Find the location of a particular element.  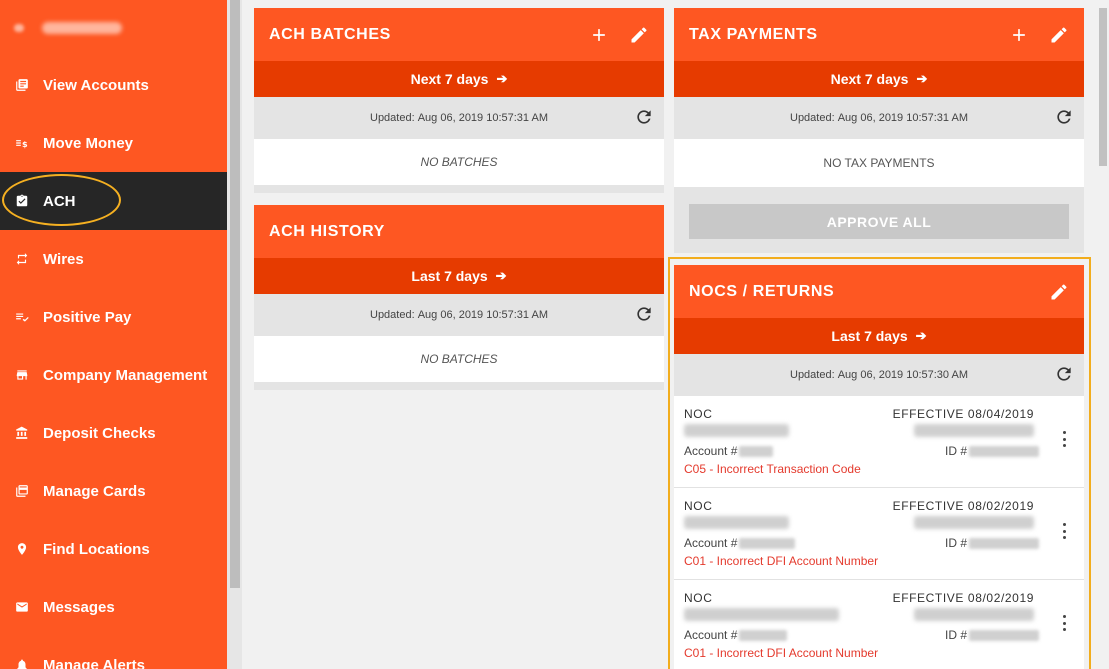

add-tax-payment-button is located at coordinates (1019, 35).